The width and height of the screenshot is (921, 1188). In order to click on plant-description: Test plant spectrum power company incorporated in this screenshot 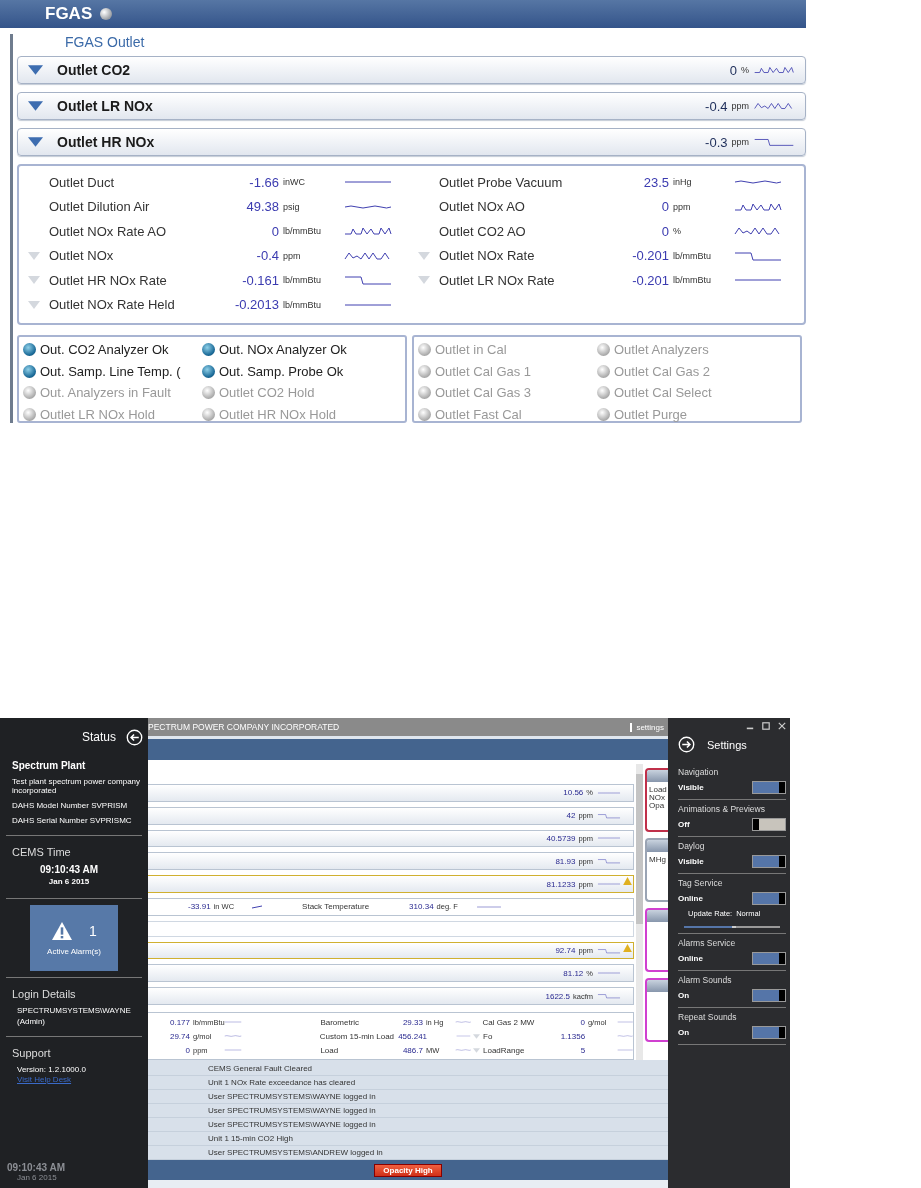, I will do `click(76, 786)`.